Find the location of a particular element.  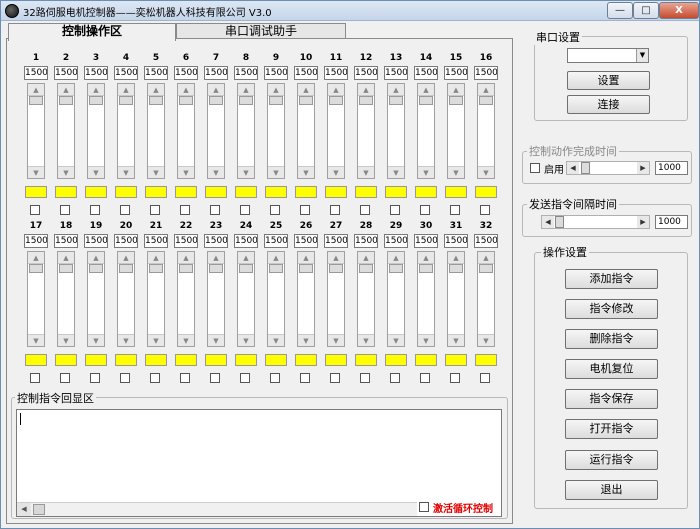

slider-left-icon: ◀ is located at coordinates (548, 222).